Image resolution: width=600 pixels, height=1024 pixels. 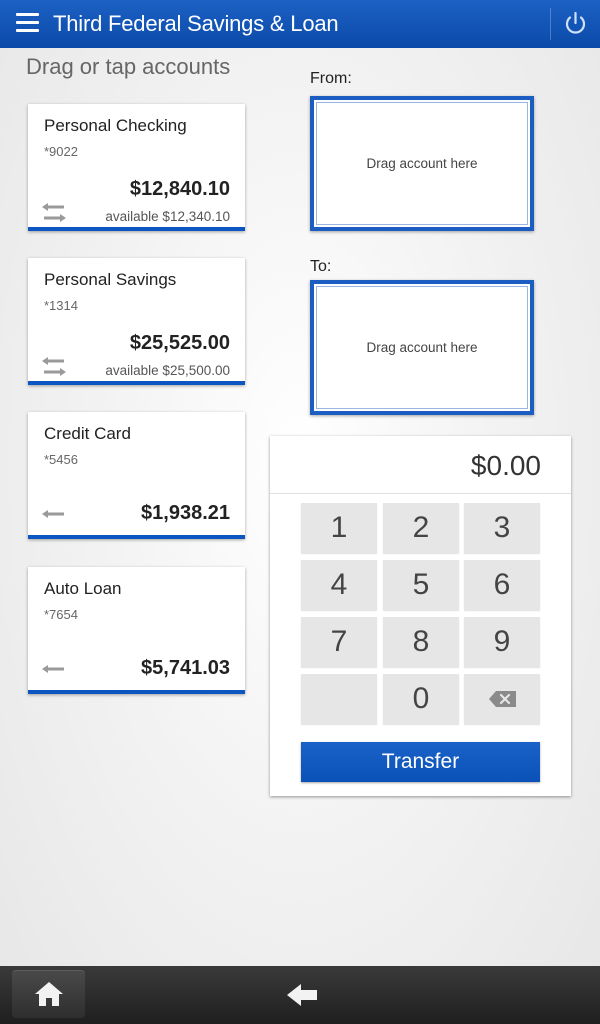 What do you see at coordinates (505, 465) in the screenshot?
I see `amount-display: $0.00` at bounding box center [505, 465].